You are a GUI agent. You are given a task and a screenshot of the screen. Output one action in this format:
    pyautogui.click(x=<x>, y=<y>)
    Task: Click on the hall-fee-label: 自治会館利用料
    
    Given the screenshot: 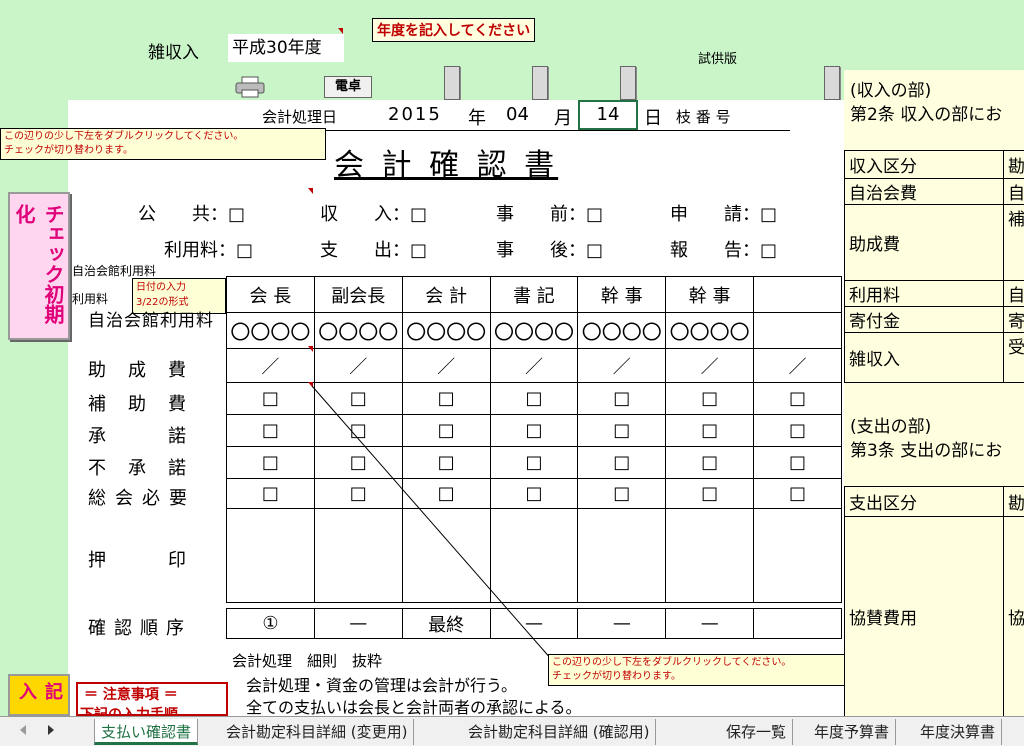 What is the action you would take?
    pyautogui.click(x=114, y=271)
    